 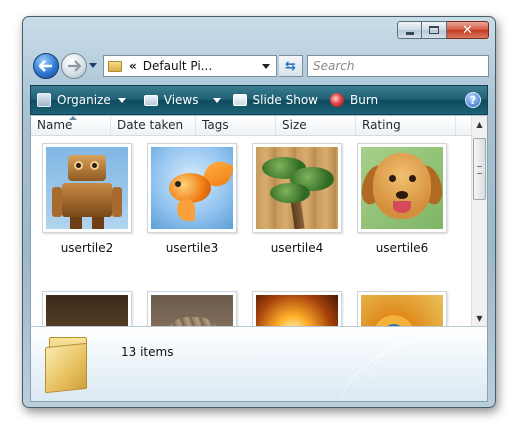 I want to click on column-header-rating: Rating, so click(x=406, y=125).